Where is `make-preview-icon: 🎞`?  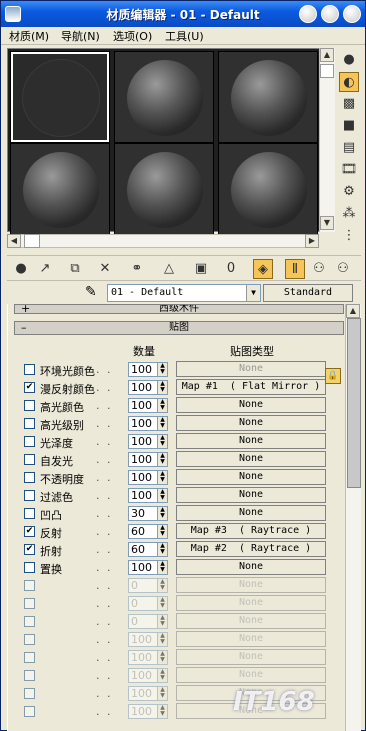 make-preview-icon: 🎞 is located at coordinates (349, 170).